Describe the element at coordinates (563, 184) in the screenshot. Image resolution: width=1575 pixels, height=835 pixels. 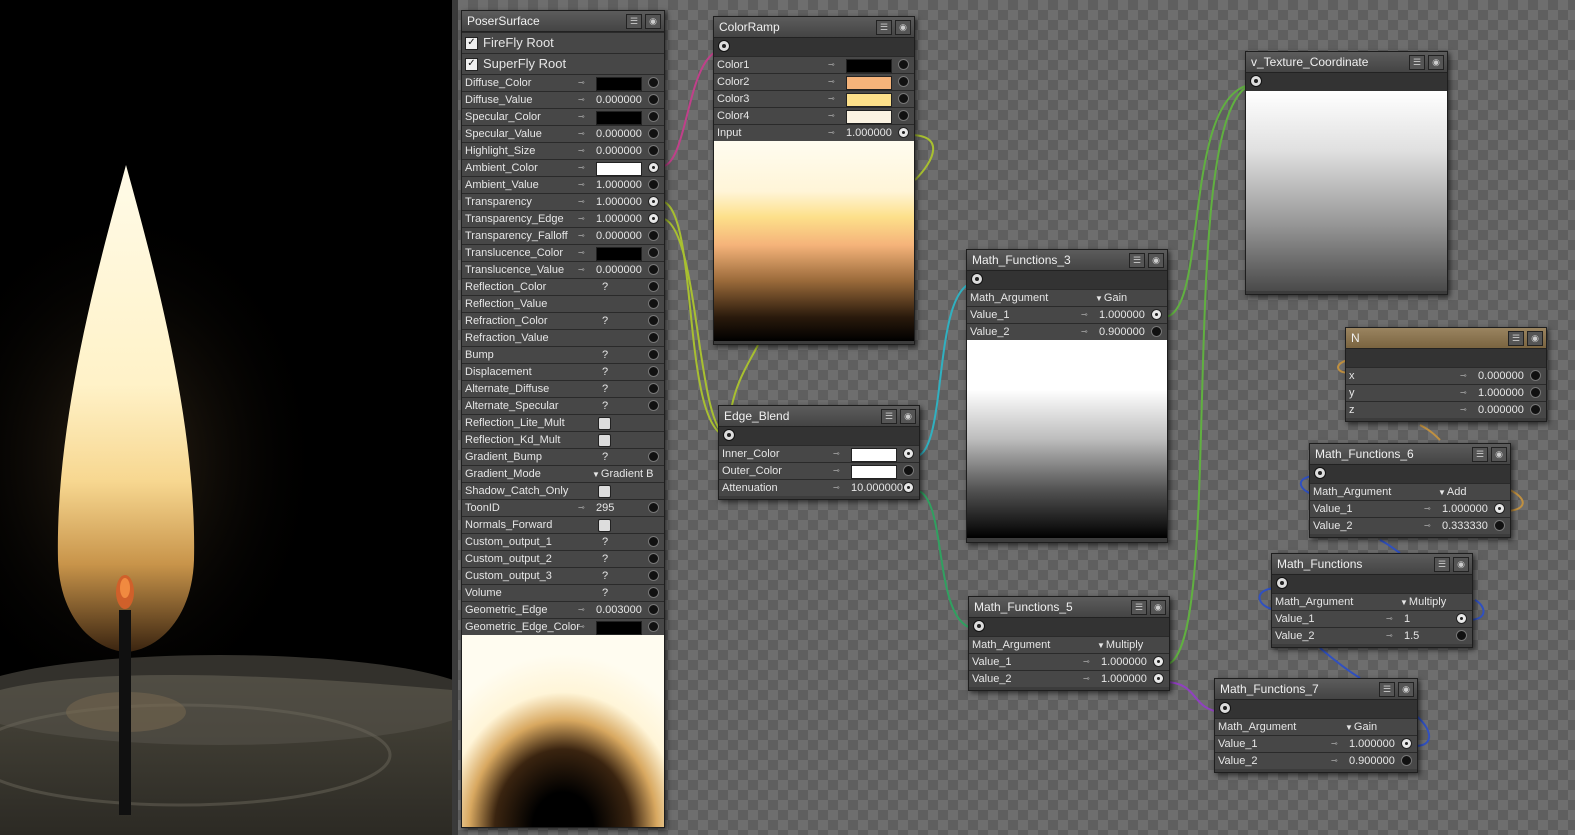
I see `param-row: Ambient_Value ⊸ 1.000000` at that location.